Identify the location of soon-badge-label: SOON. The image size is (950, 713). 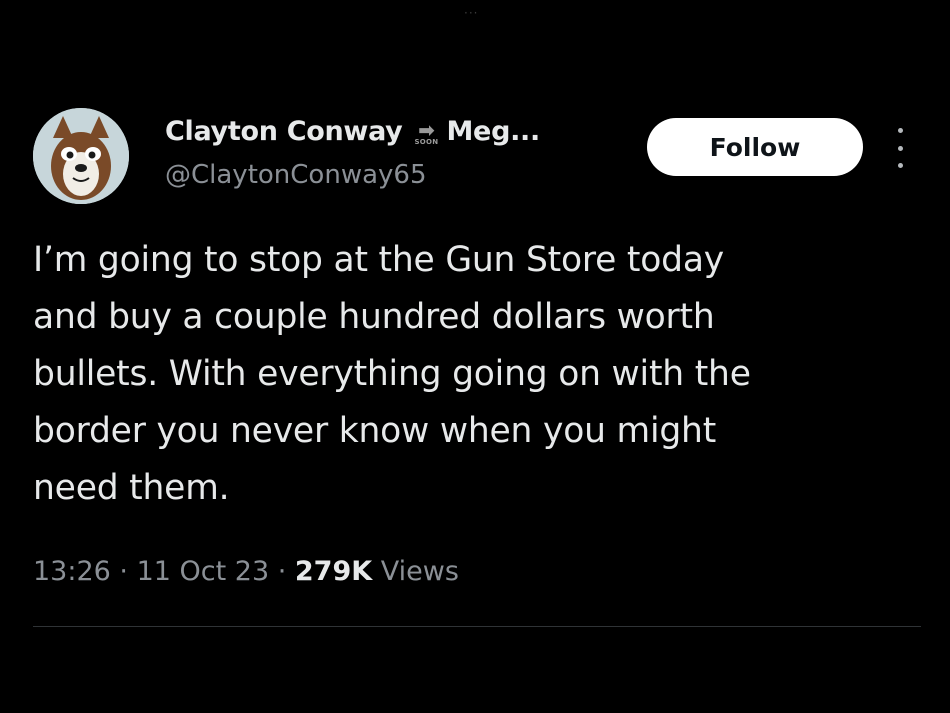
(426, 141).